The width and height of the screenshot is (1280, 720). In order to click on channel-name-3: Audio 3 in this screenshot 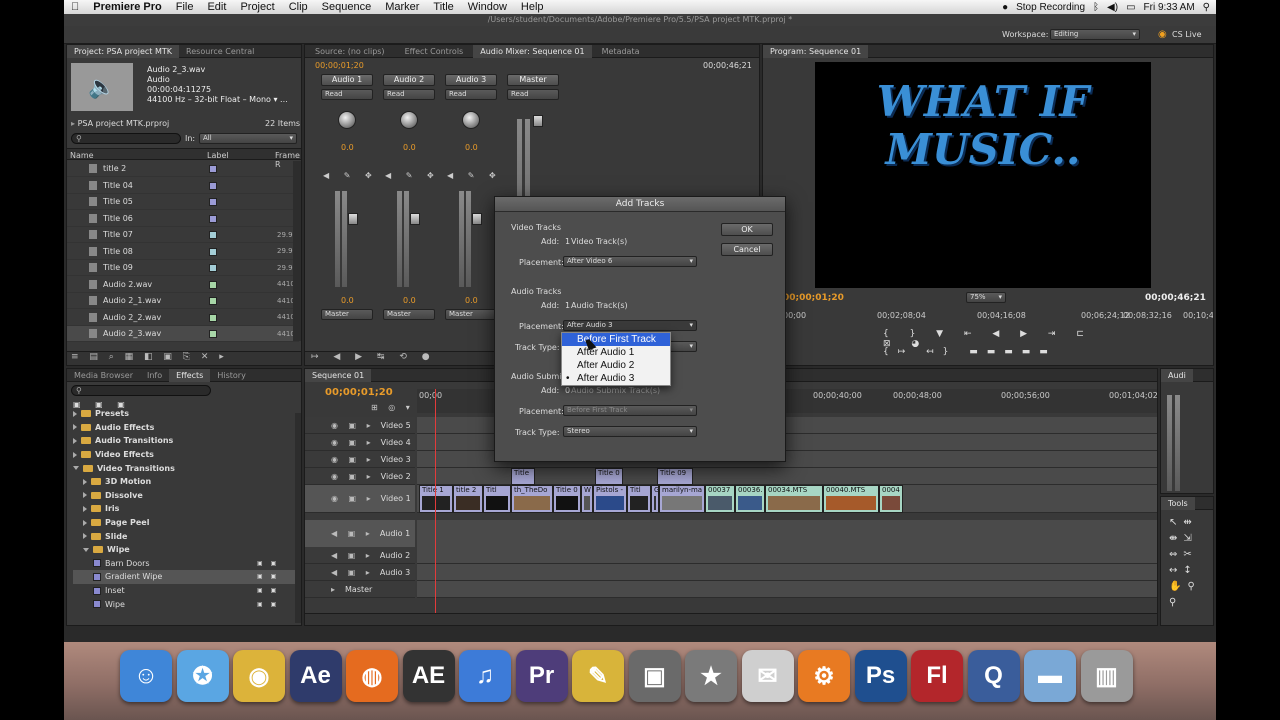, I will do `click(471, 80)`.